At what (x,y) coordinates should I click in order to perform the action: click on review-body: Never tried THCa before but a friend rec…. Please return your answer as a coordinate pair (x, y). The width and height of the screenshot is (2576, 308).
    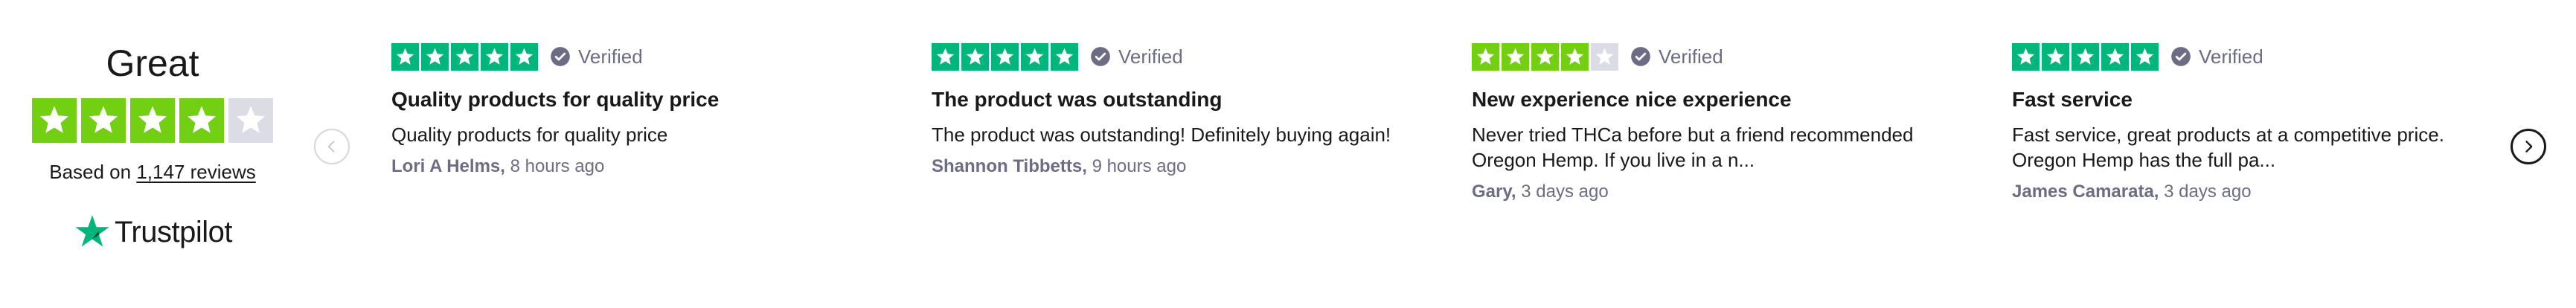
    Looking at the image, I should click on (1693, 147).